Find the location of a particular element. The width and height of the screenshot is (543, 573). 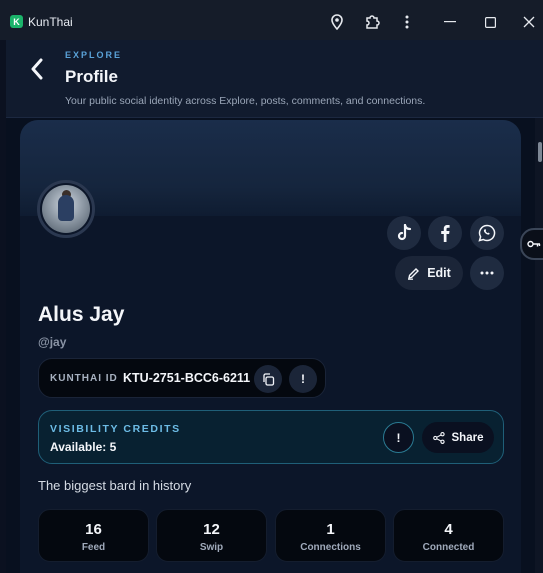

facebook-icon is located at coordinates (445, 233).